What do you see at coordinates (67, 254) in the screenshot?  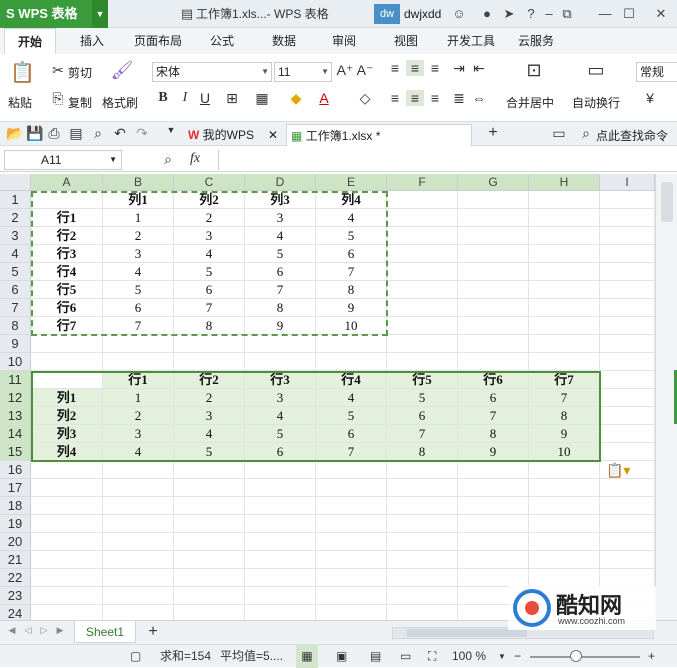 I see `table-cell: 行3` at bounding box center [67, 254].